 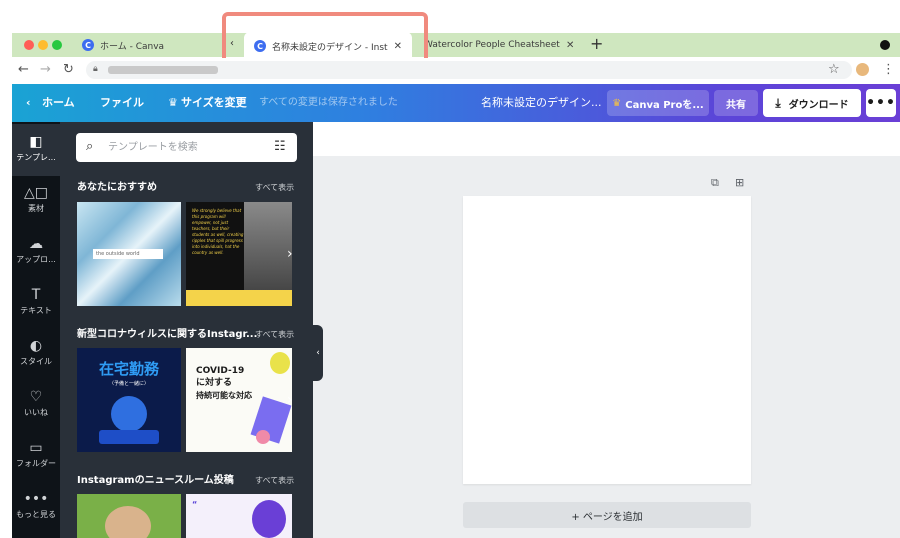 I want to click on resize-menu: サイズを変更, so click(x=214, y=103).